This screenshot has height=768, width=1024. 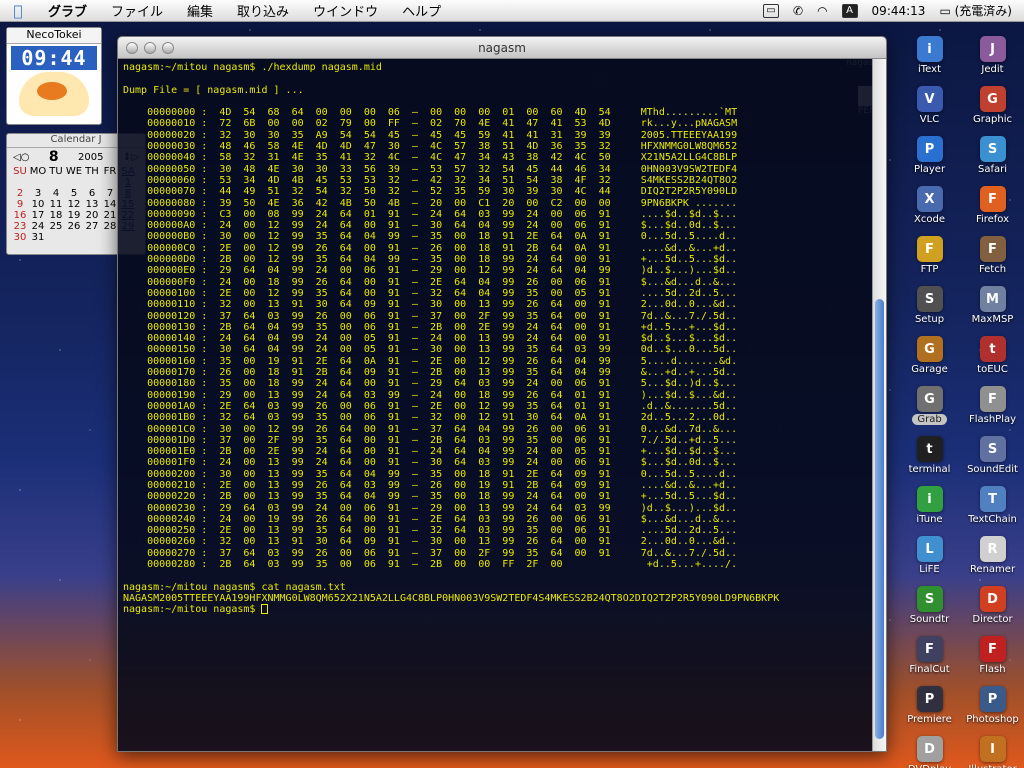 What do you see at coordinates (929, 159) in the screenshot?
I see `desktop-icon-player: P Player` at bounding box center [929, 159].